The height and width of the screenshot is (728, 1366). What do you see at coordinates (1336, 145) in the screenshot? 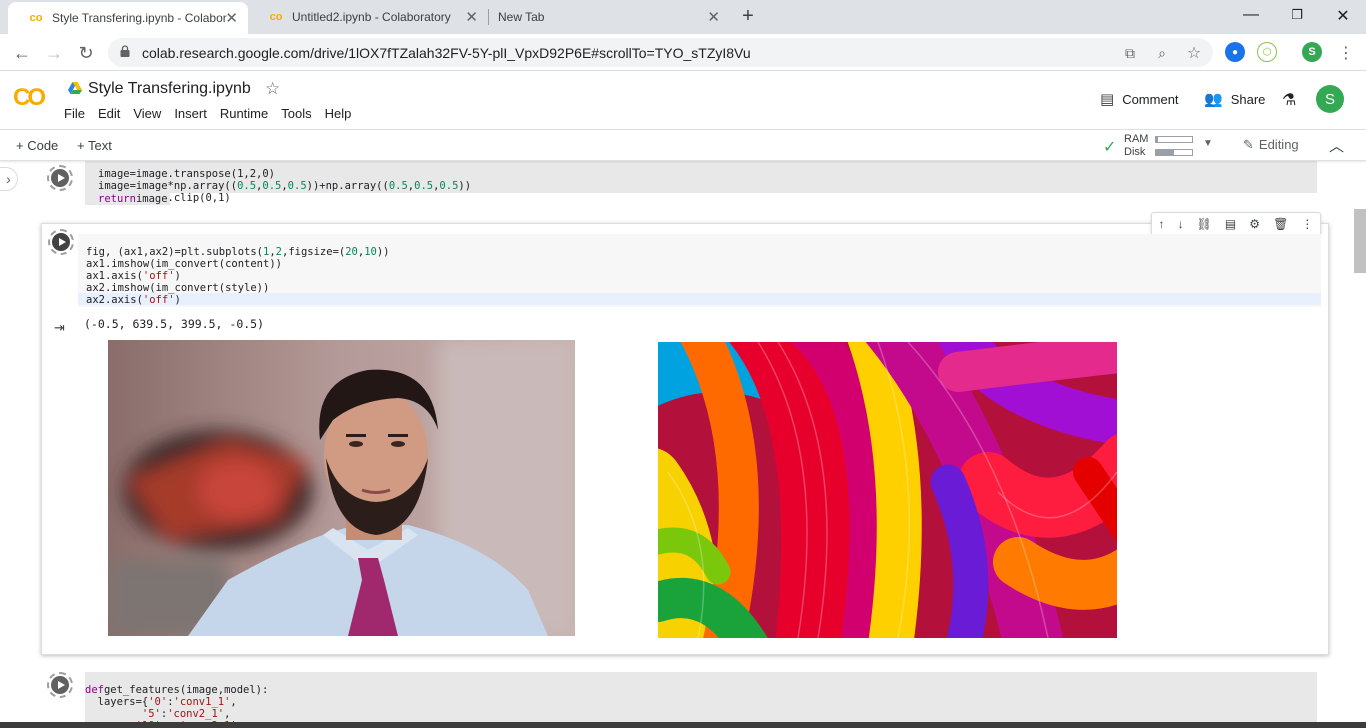
I see `chevron-up-icon: ︿` at bounding box center [1336, 145].